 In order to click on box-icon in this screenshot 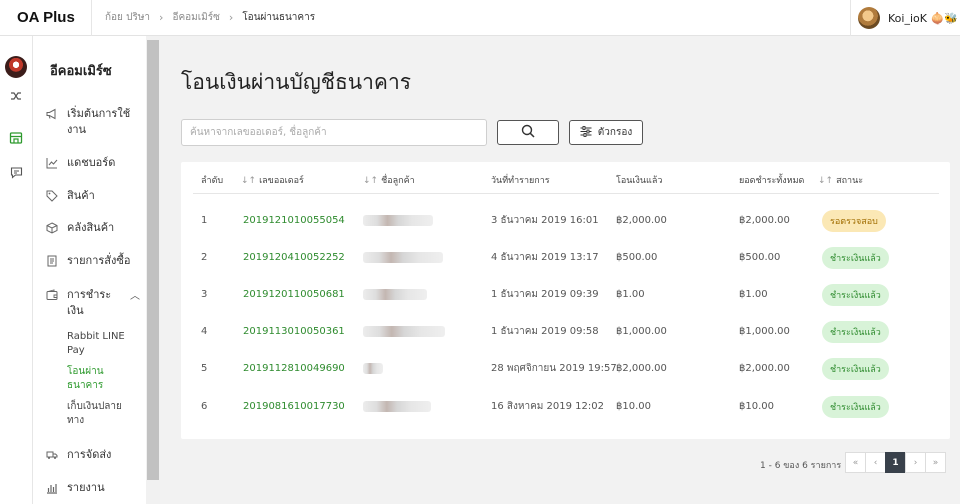, I will do `click(52, 228)`.